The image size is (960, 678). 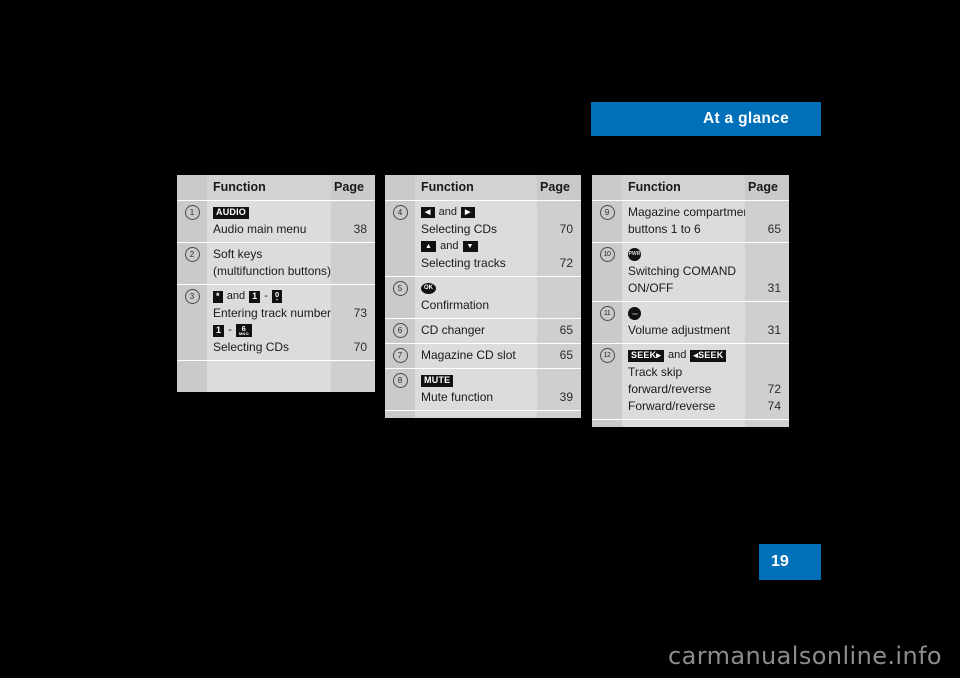 What do you see at coordinates (790, 562) in the screenshot?
I see `page-number-badge: 19` at bounding box center [790, 562].